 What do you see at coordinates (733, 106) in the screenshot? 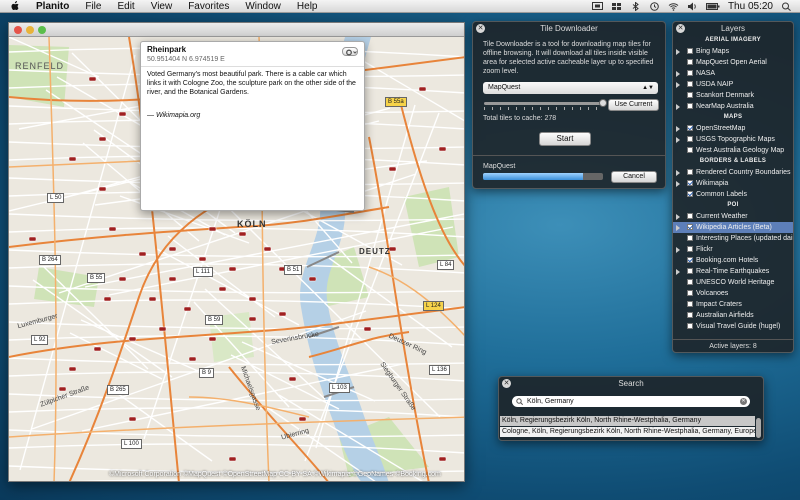
I see `layer-row: NearMap Australia` at bounding box center [733, 106].